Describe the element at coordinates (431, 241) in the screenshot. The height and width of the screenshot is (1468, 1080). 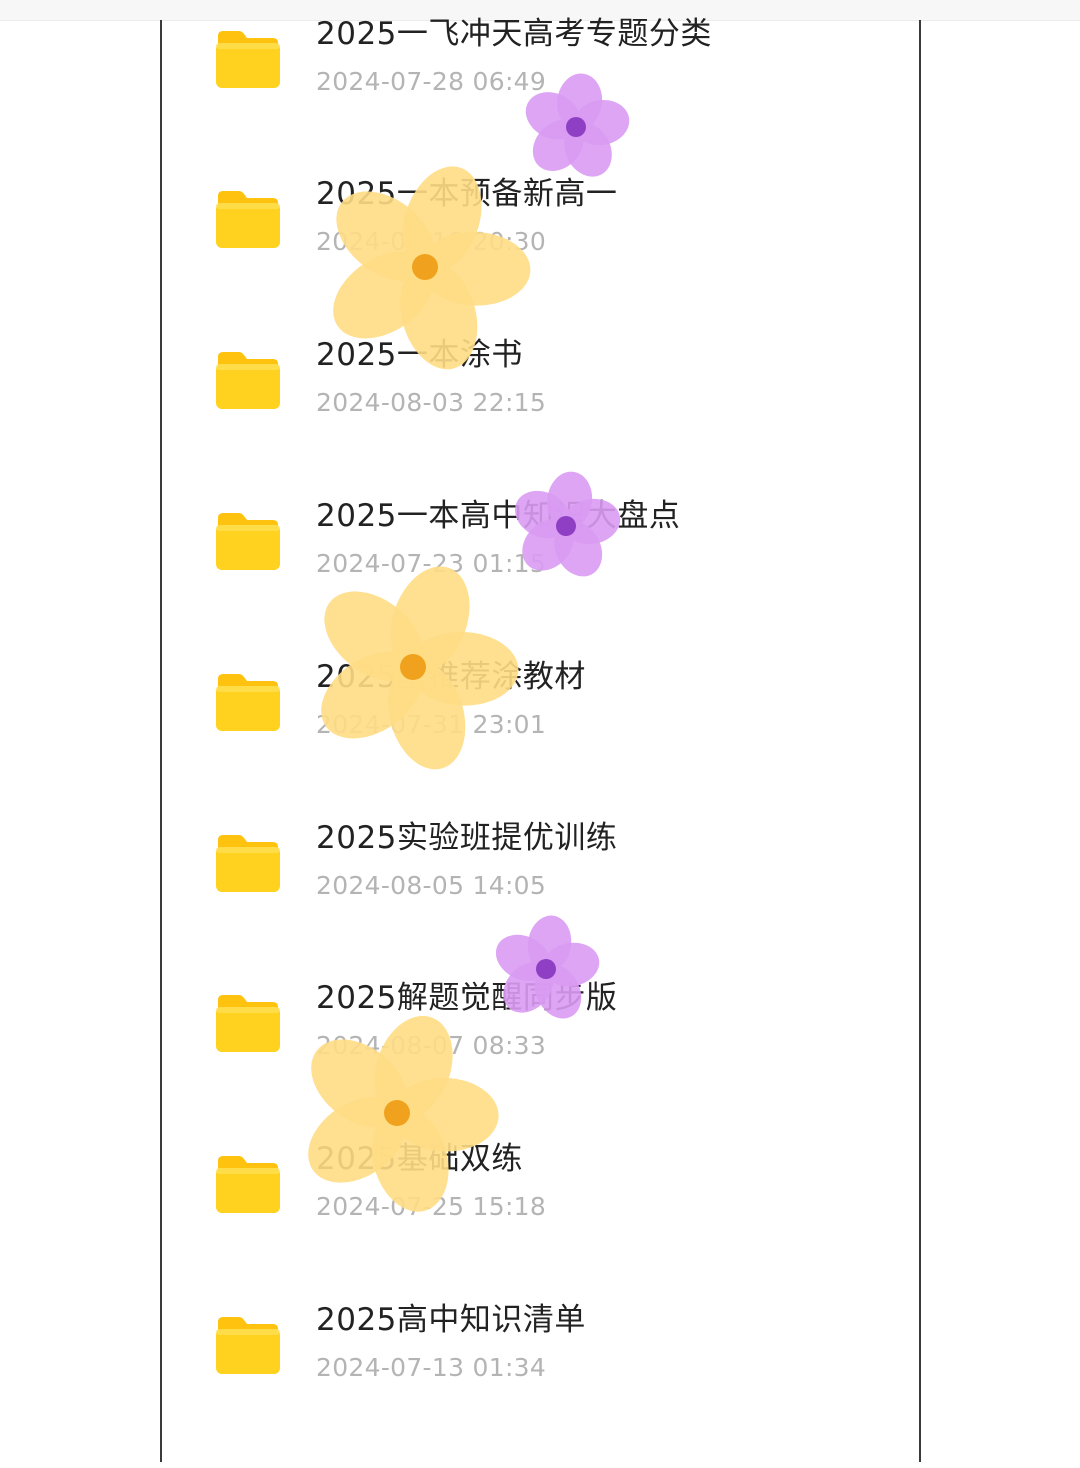
I see `file-date: 2024-07-18 20:30` at that location.